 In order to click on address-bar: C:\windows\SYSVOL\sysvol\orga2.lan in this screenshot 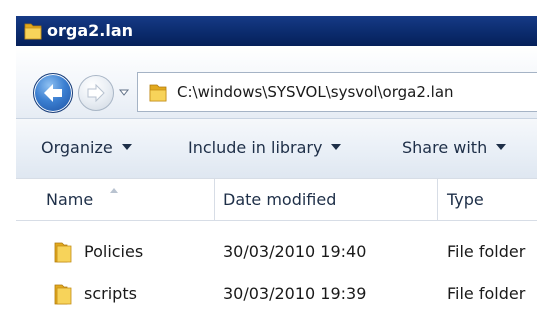, I will do `click(337, 92)`.